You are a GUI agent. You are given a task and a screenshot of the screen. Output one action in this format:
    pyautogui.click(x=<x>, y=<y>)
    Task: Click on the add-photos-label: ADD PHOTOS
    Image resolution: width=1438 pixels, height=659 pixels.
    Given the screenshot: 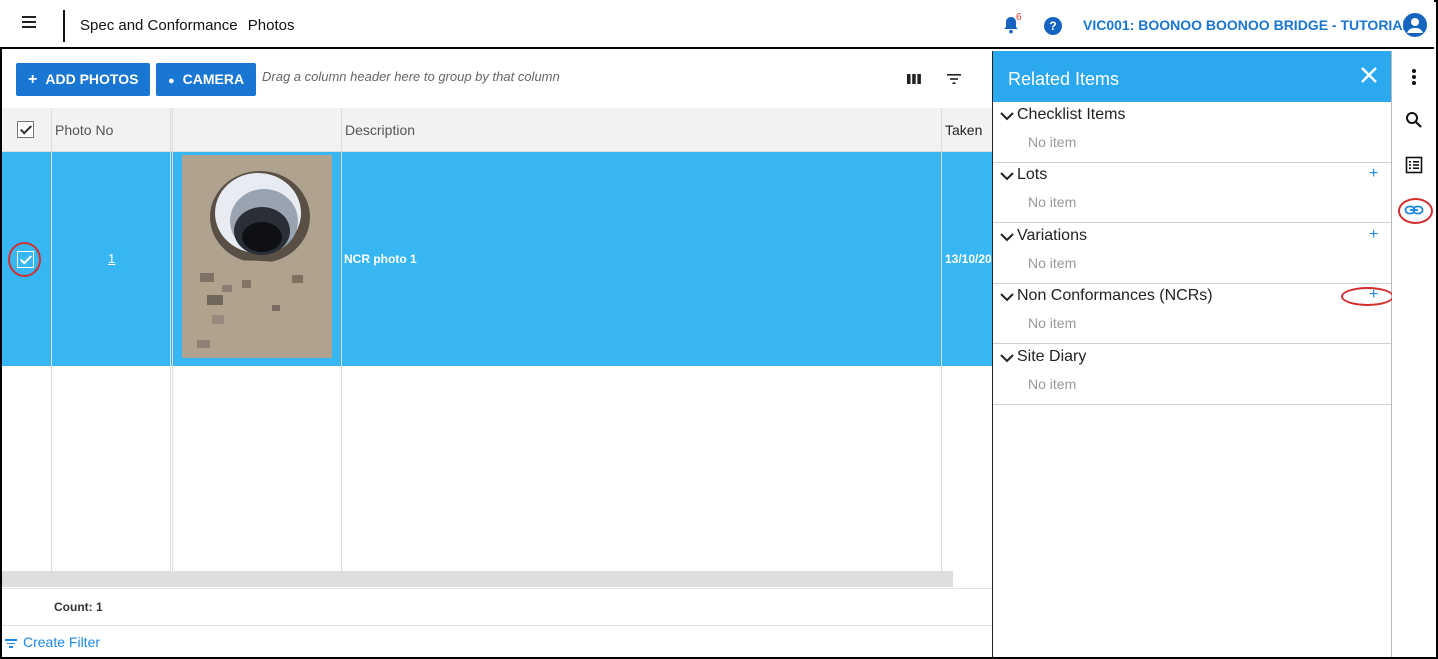 What is the action you would take?
    pyautogui.click(x=92, y=79)
    